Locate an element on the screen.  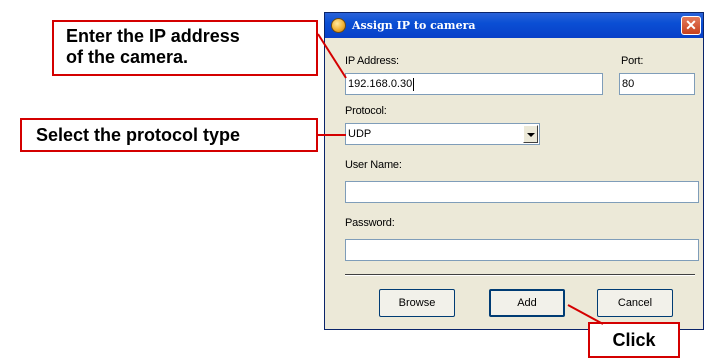
ip-leader-line is located at coordinates (332, 56).